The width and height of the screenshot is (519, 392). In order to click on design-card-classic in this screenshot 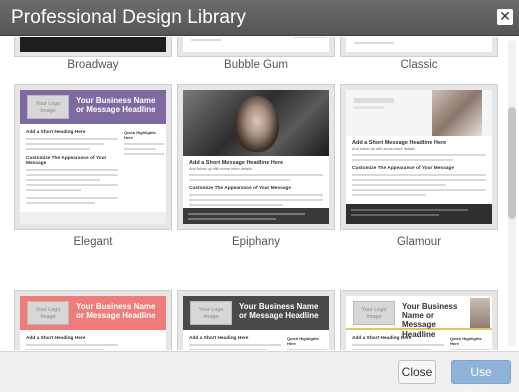, I will do `click(419, 47)`.